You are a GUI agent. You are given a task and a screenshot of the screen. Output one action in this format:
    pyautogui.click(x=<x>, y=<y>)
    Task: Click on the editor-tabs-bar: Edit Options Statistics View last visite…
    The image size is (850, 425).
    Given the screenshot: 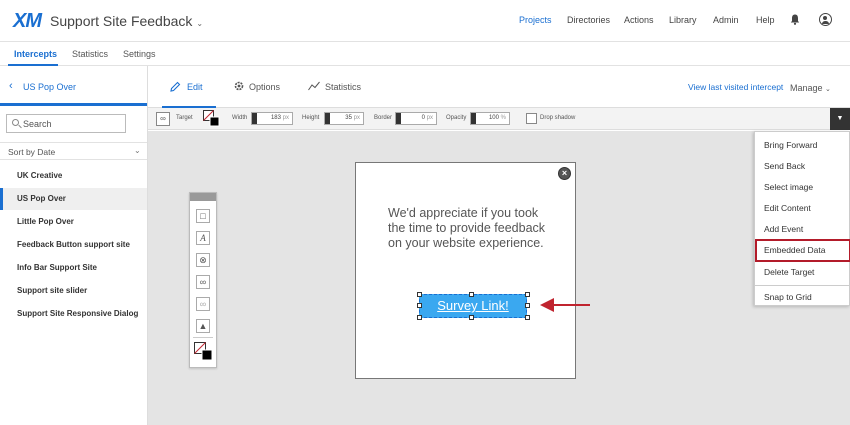 What is the action you would take?
    pyautogui.click(x=499, y=87)
    